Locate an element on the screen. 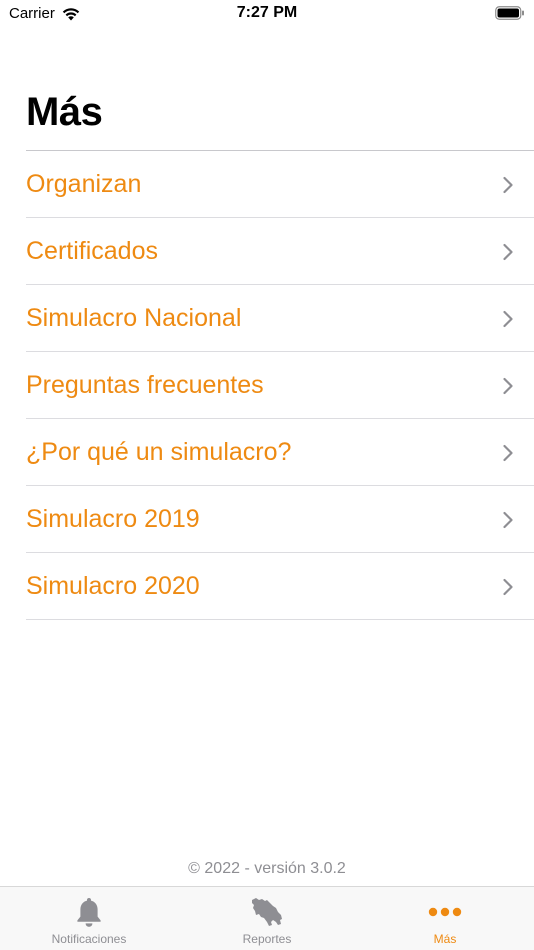 The height and width of the screenshot is (950, 534). menu-item-label: Simulacro 2019 is located at coordinates (113, 519).